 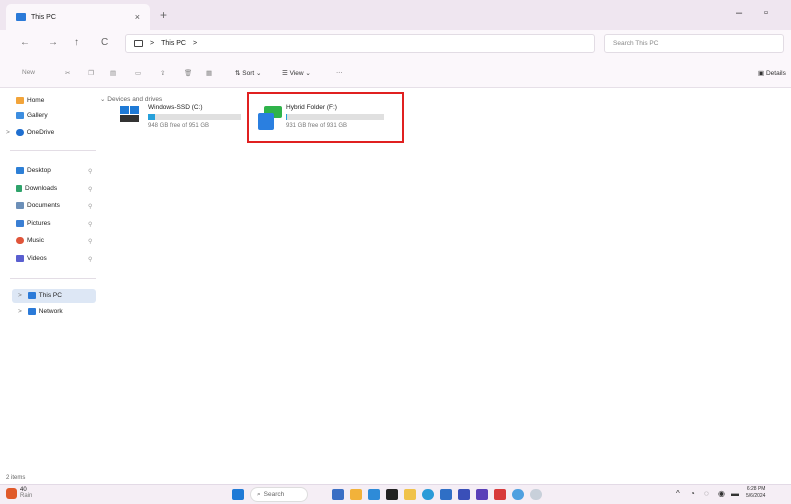 I want to click on weather-icon, so click(x=11, y=493).